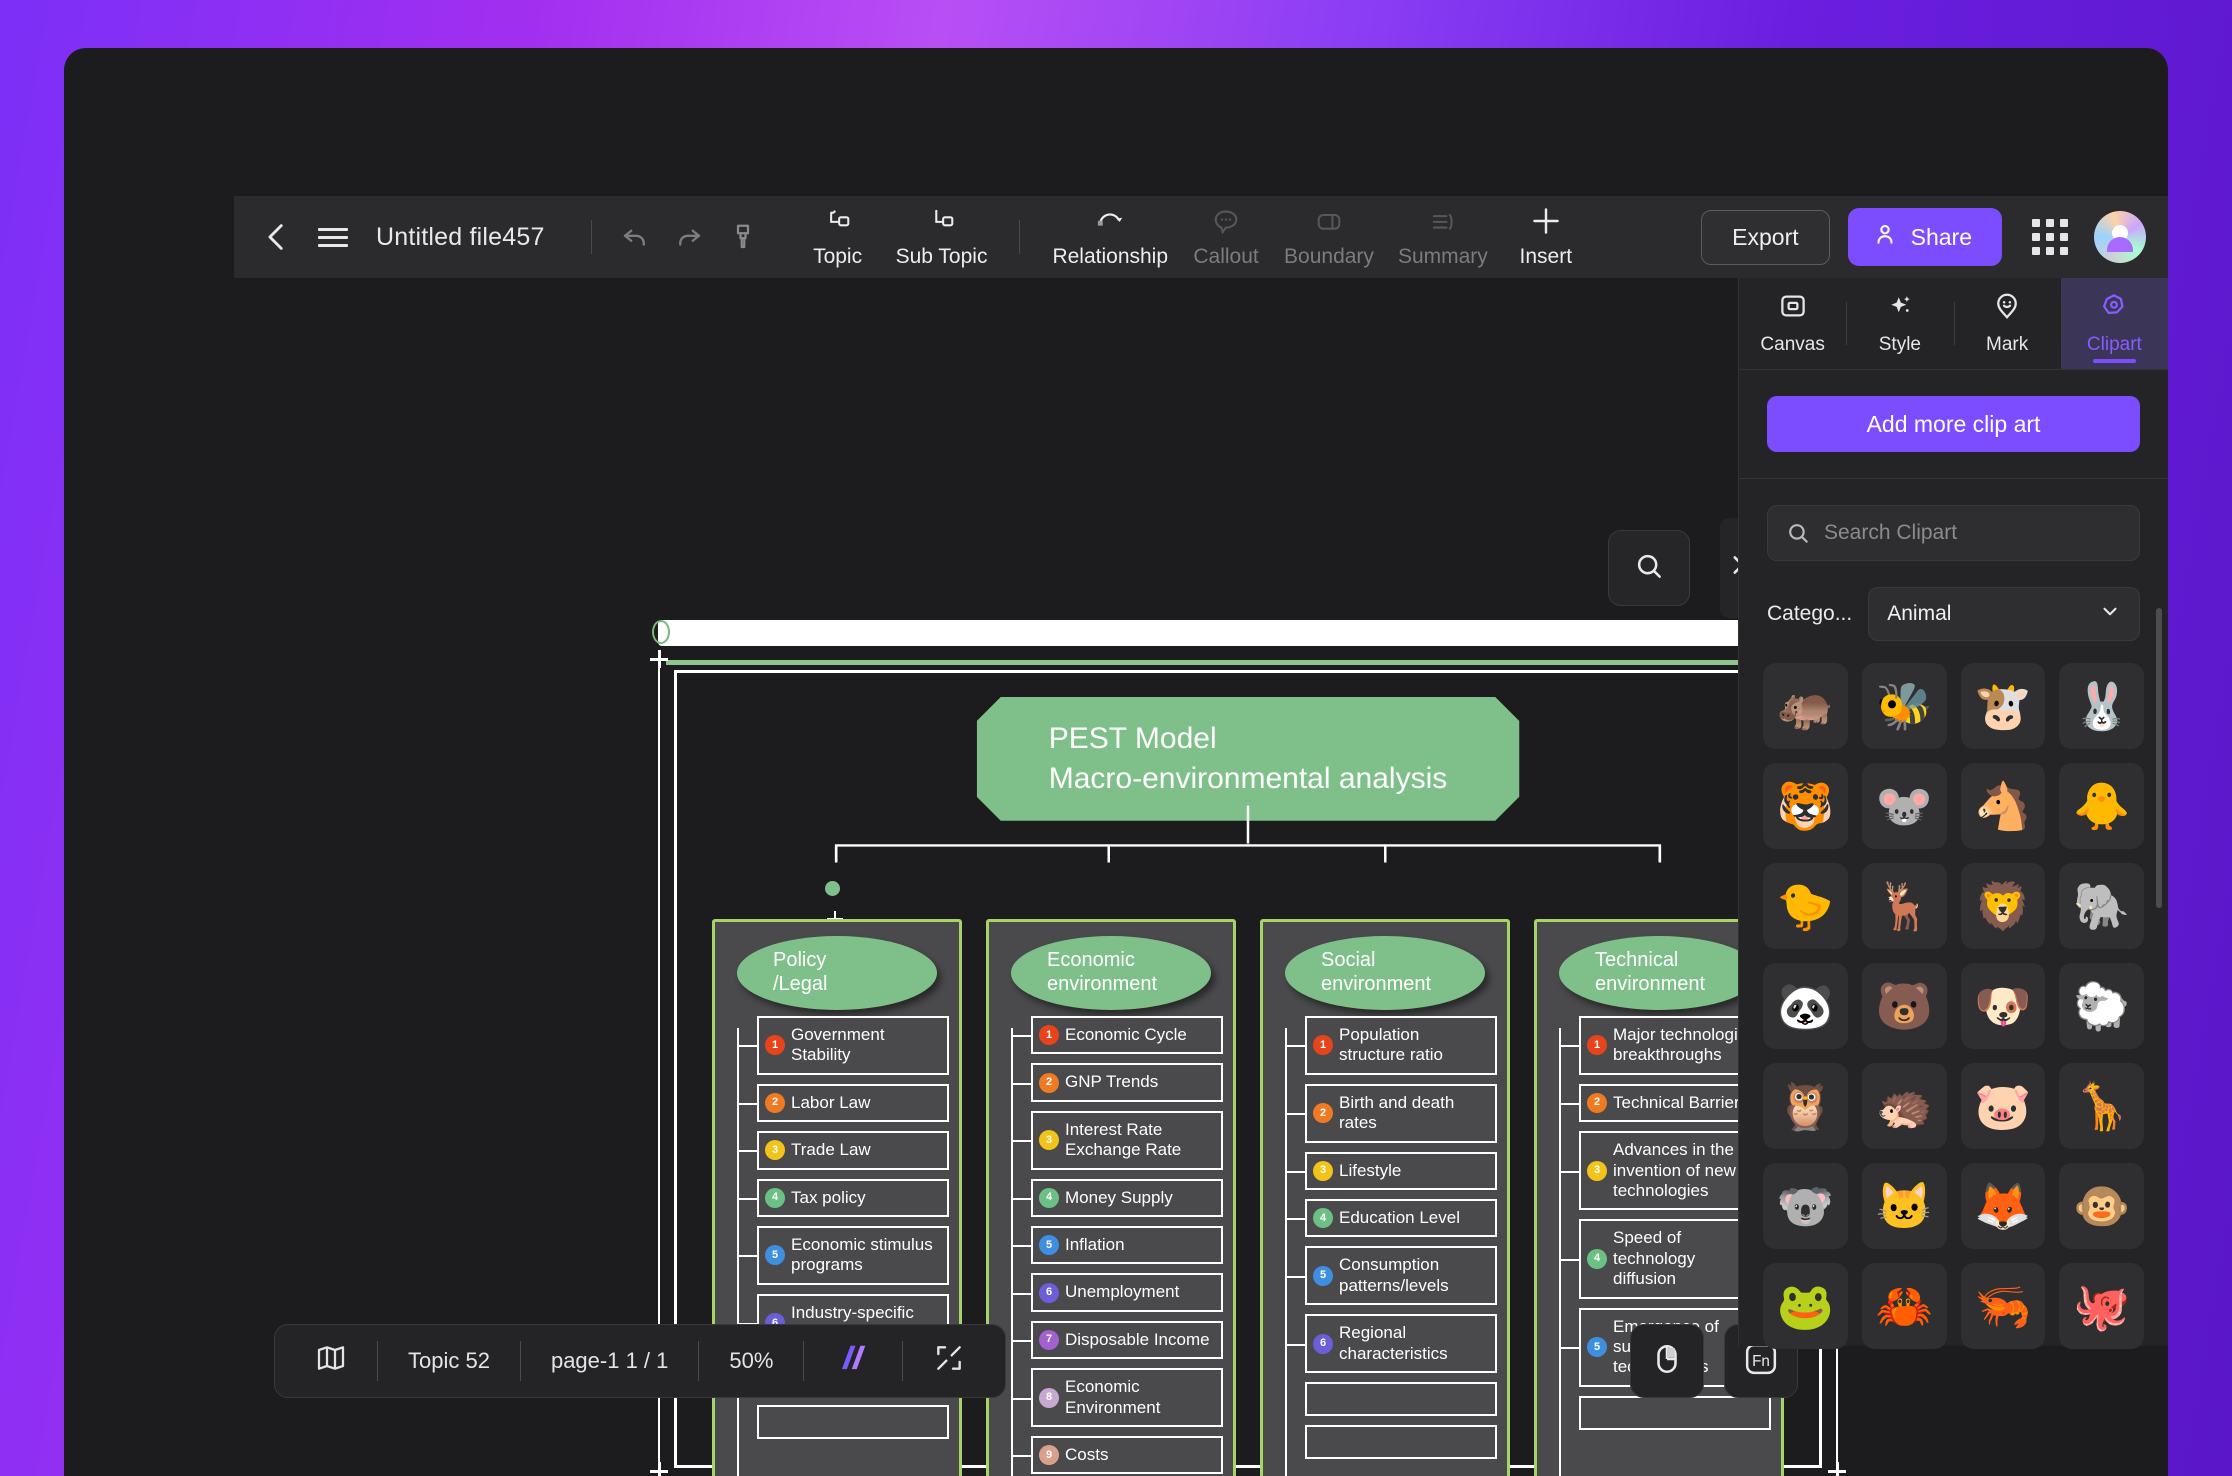 The height and width of the screenshot is (1476, 2232). Describe the element at coordinates (837, 973) in the screenshot. I see `branch-title-node: Policy /Legal` at that location.